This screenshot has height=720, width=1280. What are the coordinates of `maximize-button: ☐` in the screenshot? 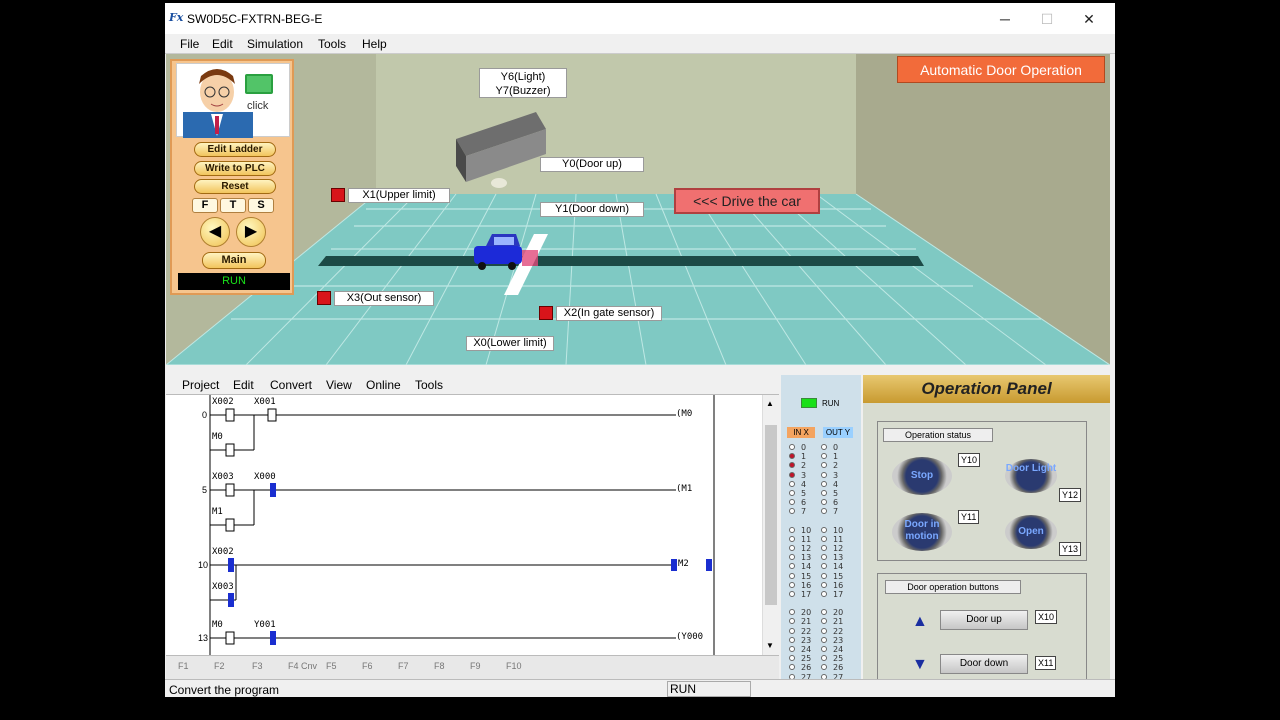 It's located at (1047, 19).